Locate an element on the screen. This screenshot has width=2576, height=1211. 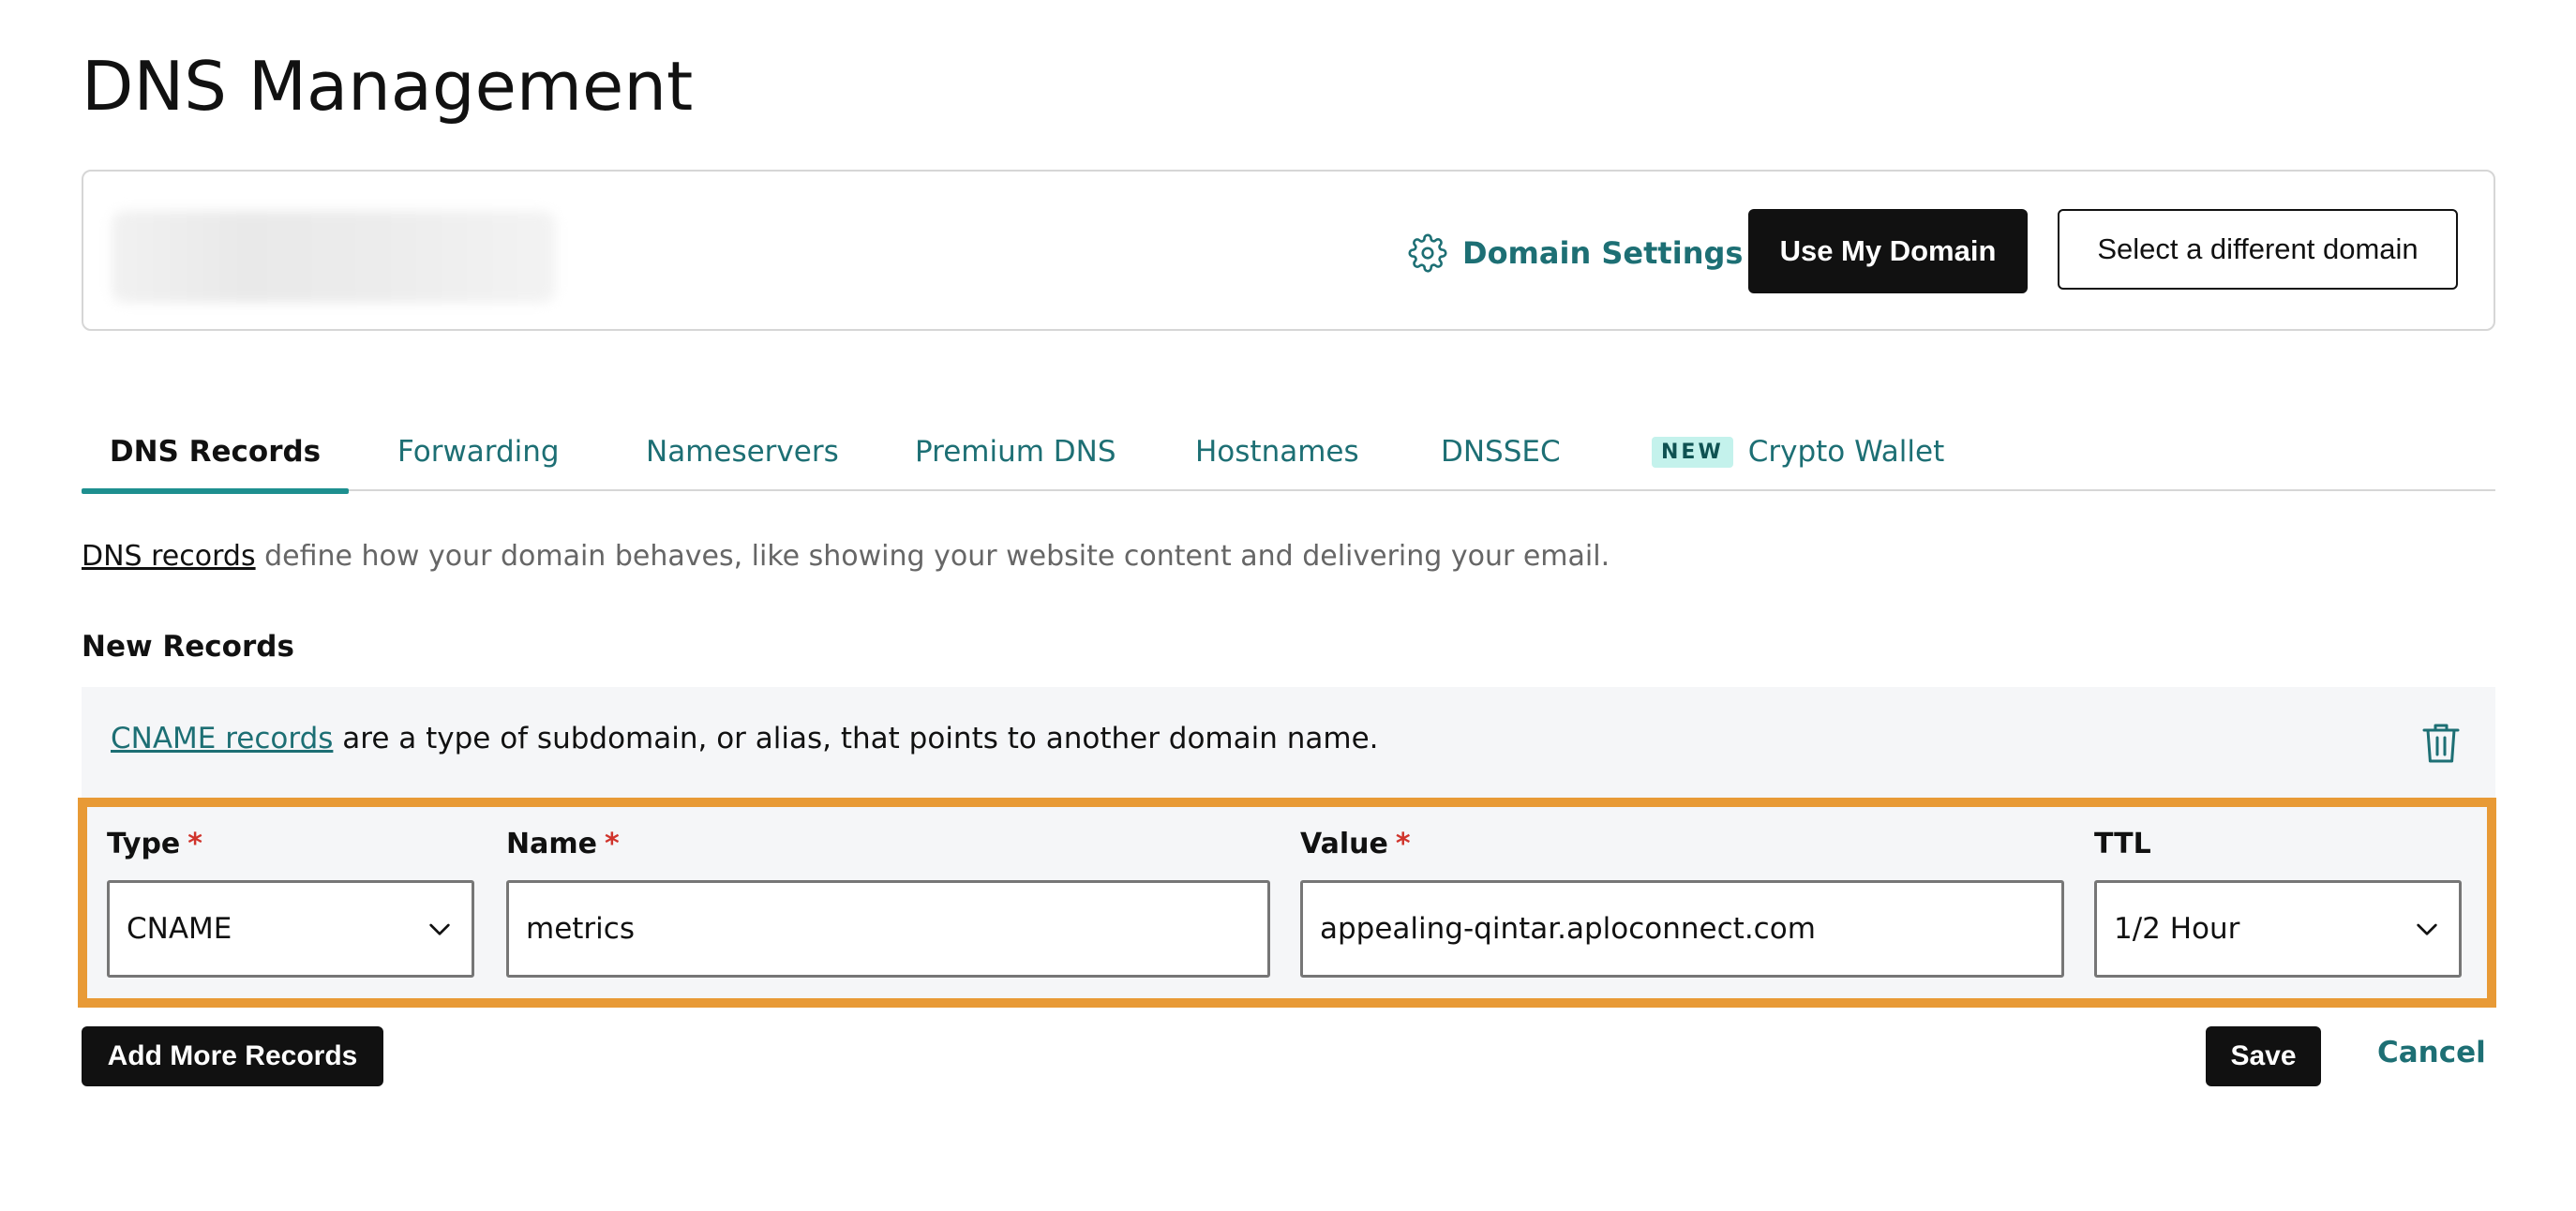
name-input is located at coordinates (888, 929).